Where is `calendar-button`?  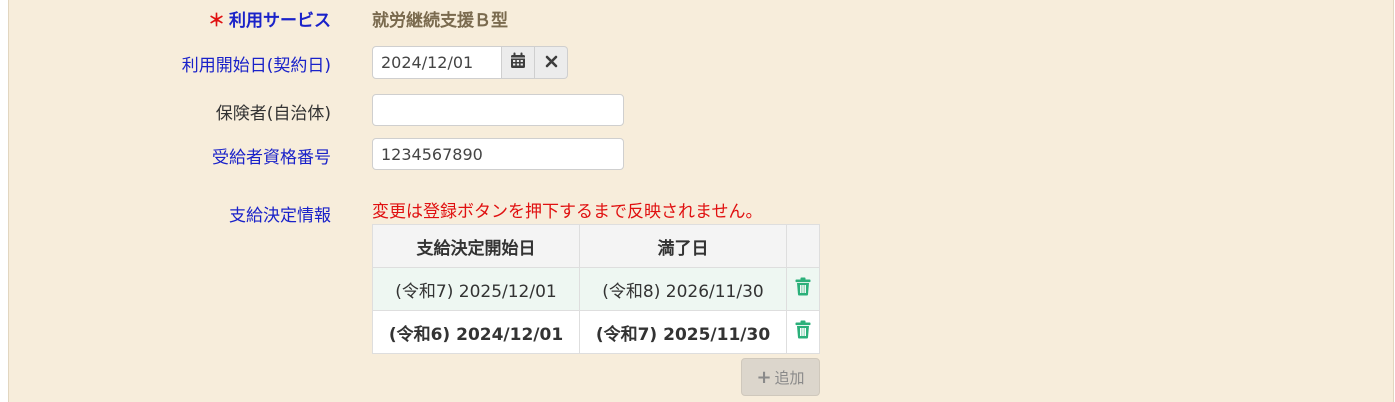
calendar-button is located at coordinates (518, 62).